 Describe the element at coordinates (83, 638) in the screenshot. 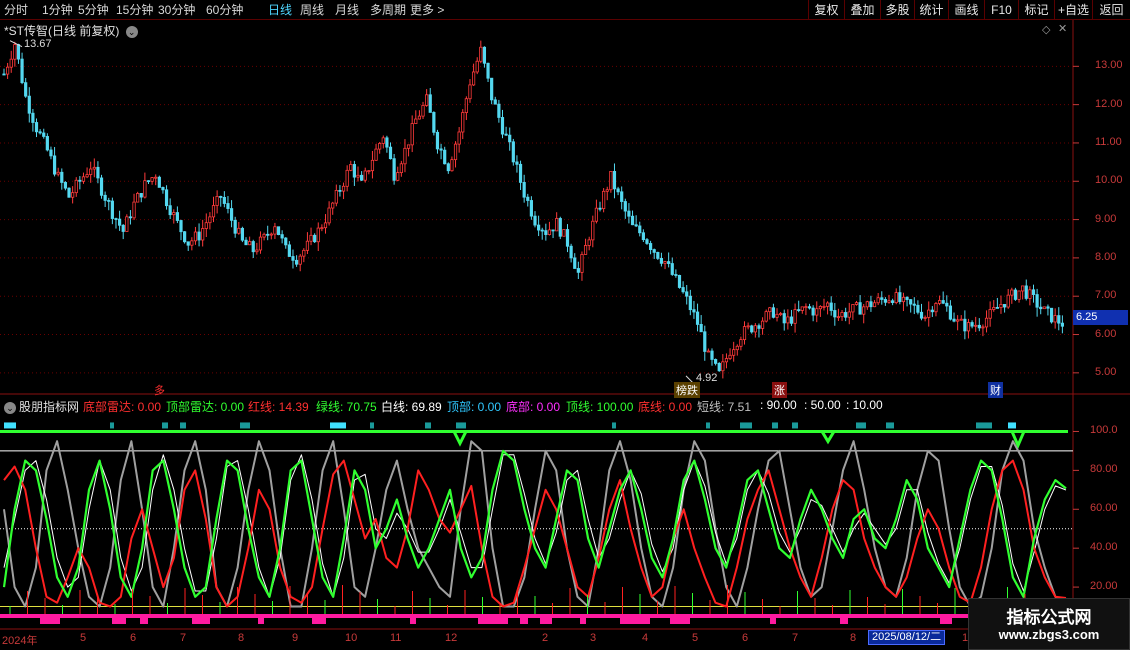

I see `x-axis-label: 5` at that location.